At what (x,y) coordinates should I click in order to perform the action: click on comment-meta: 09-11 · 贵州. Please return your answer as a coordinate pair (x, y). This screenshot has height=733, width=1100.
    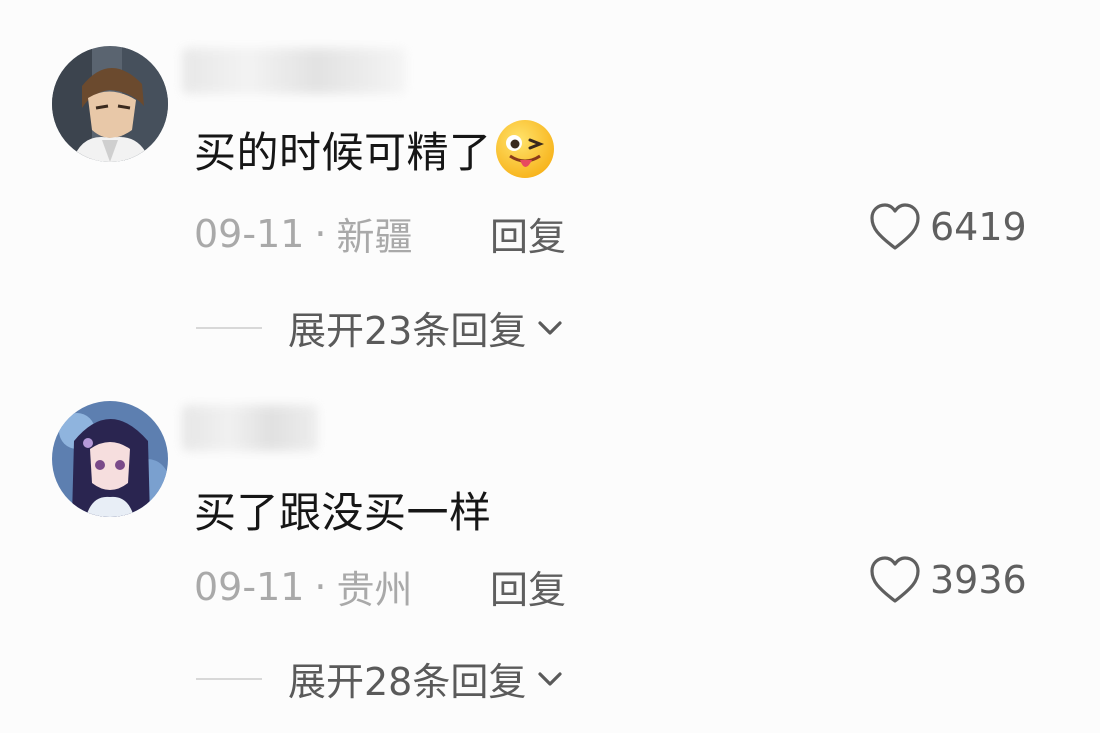
    Looking at the image, I should click on (303, 586).